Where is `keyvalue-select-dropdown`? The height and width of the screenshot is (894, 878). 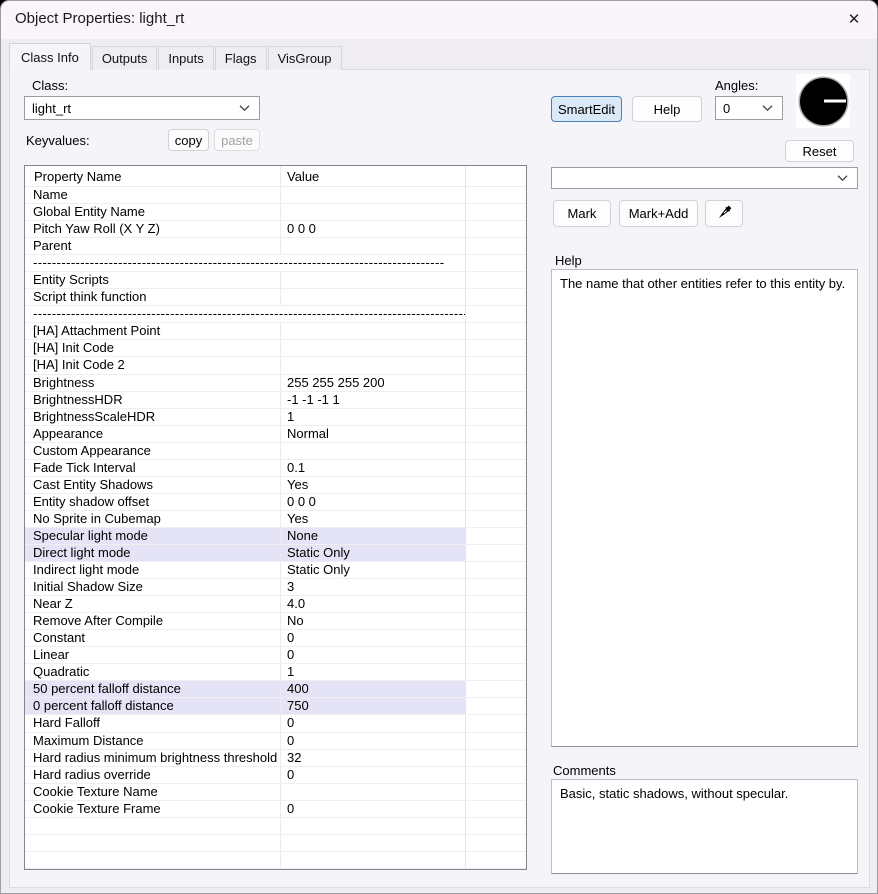
keyvalue-select-dropdown is located at coordinates (704, 178).